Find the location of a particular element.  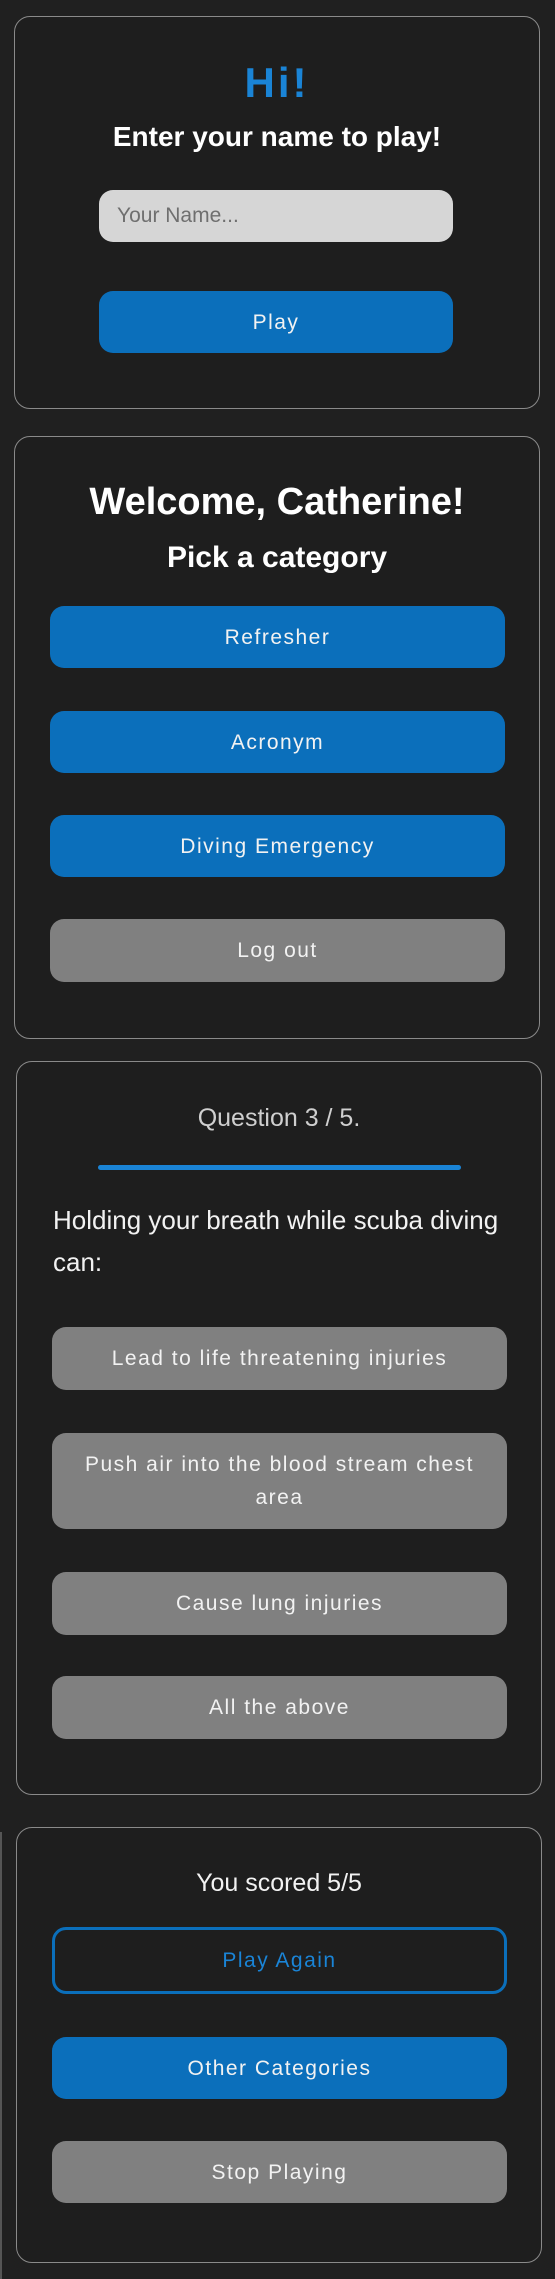

progress-bar is located at coordinates (279, 1167).